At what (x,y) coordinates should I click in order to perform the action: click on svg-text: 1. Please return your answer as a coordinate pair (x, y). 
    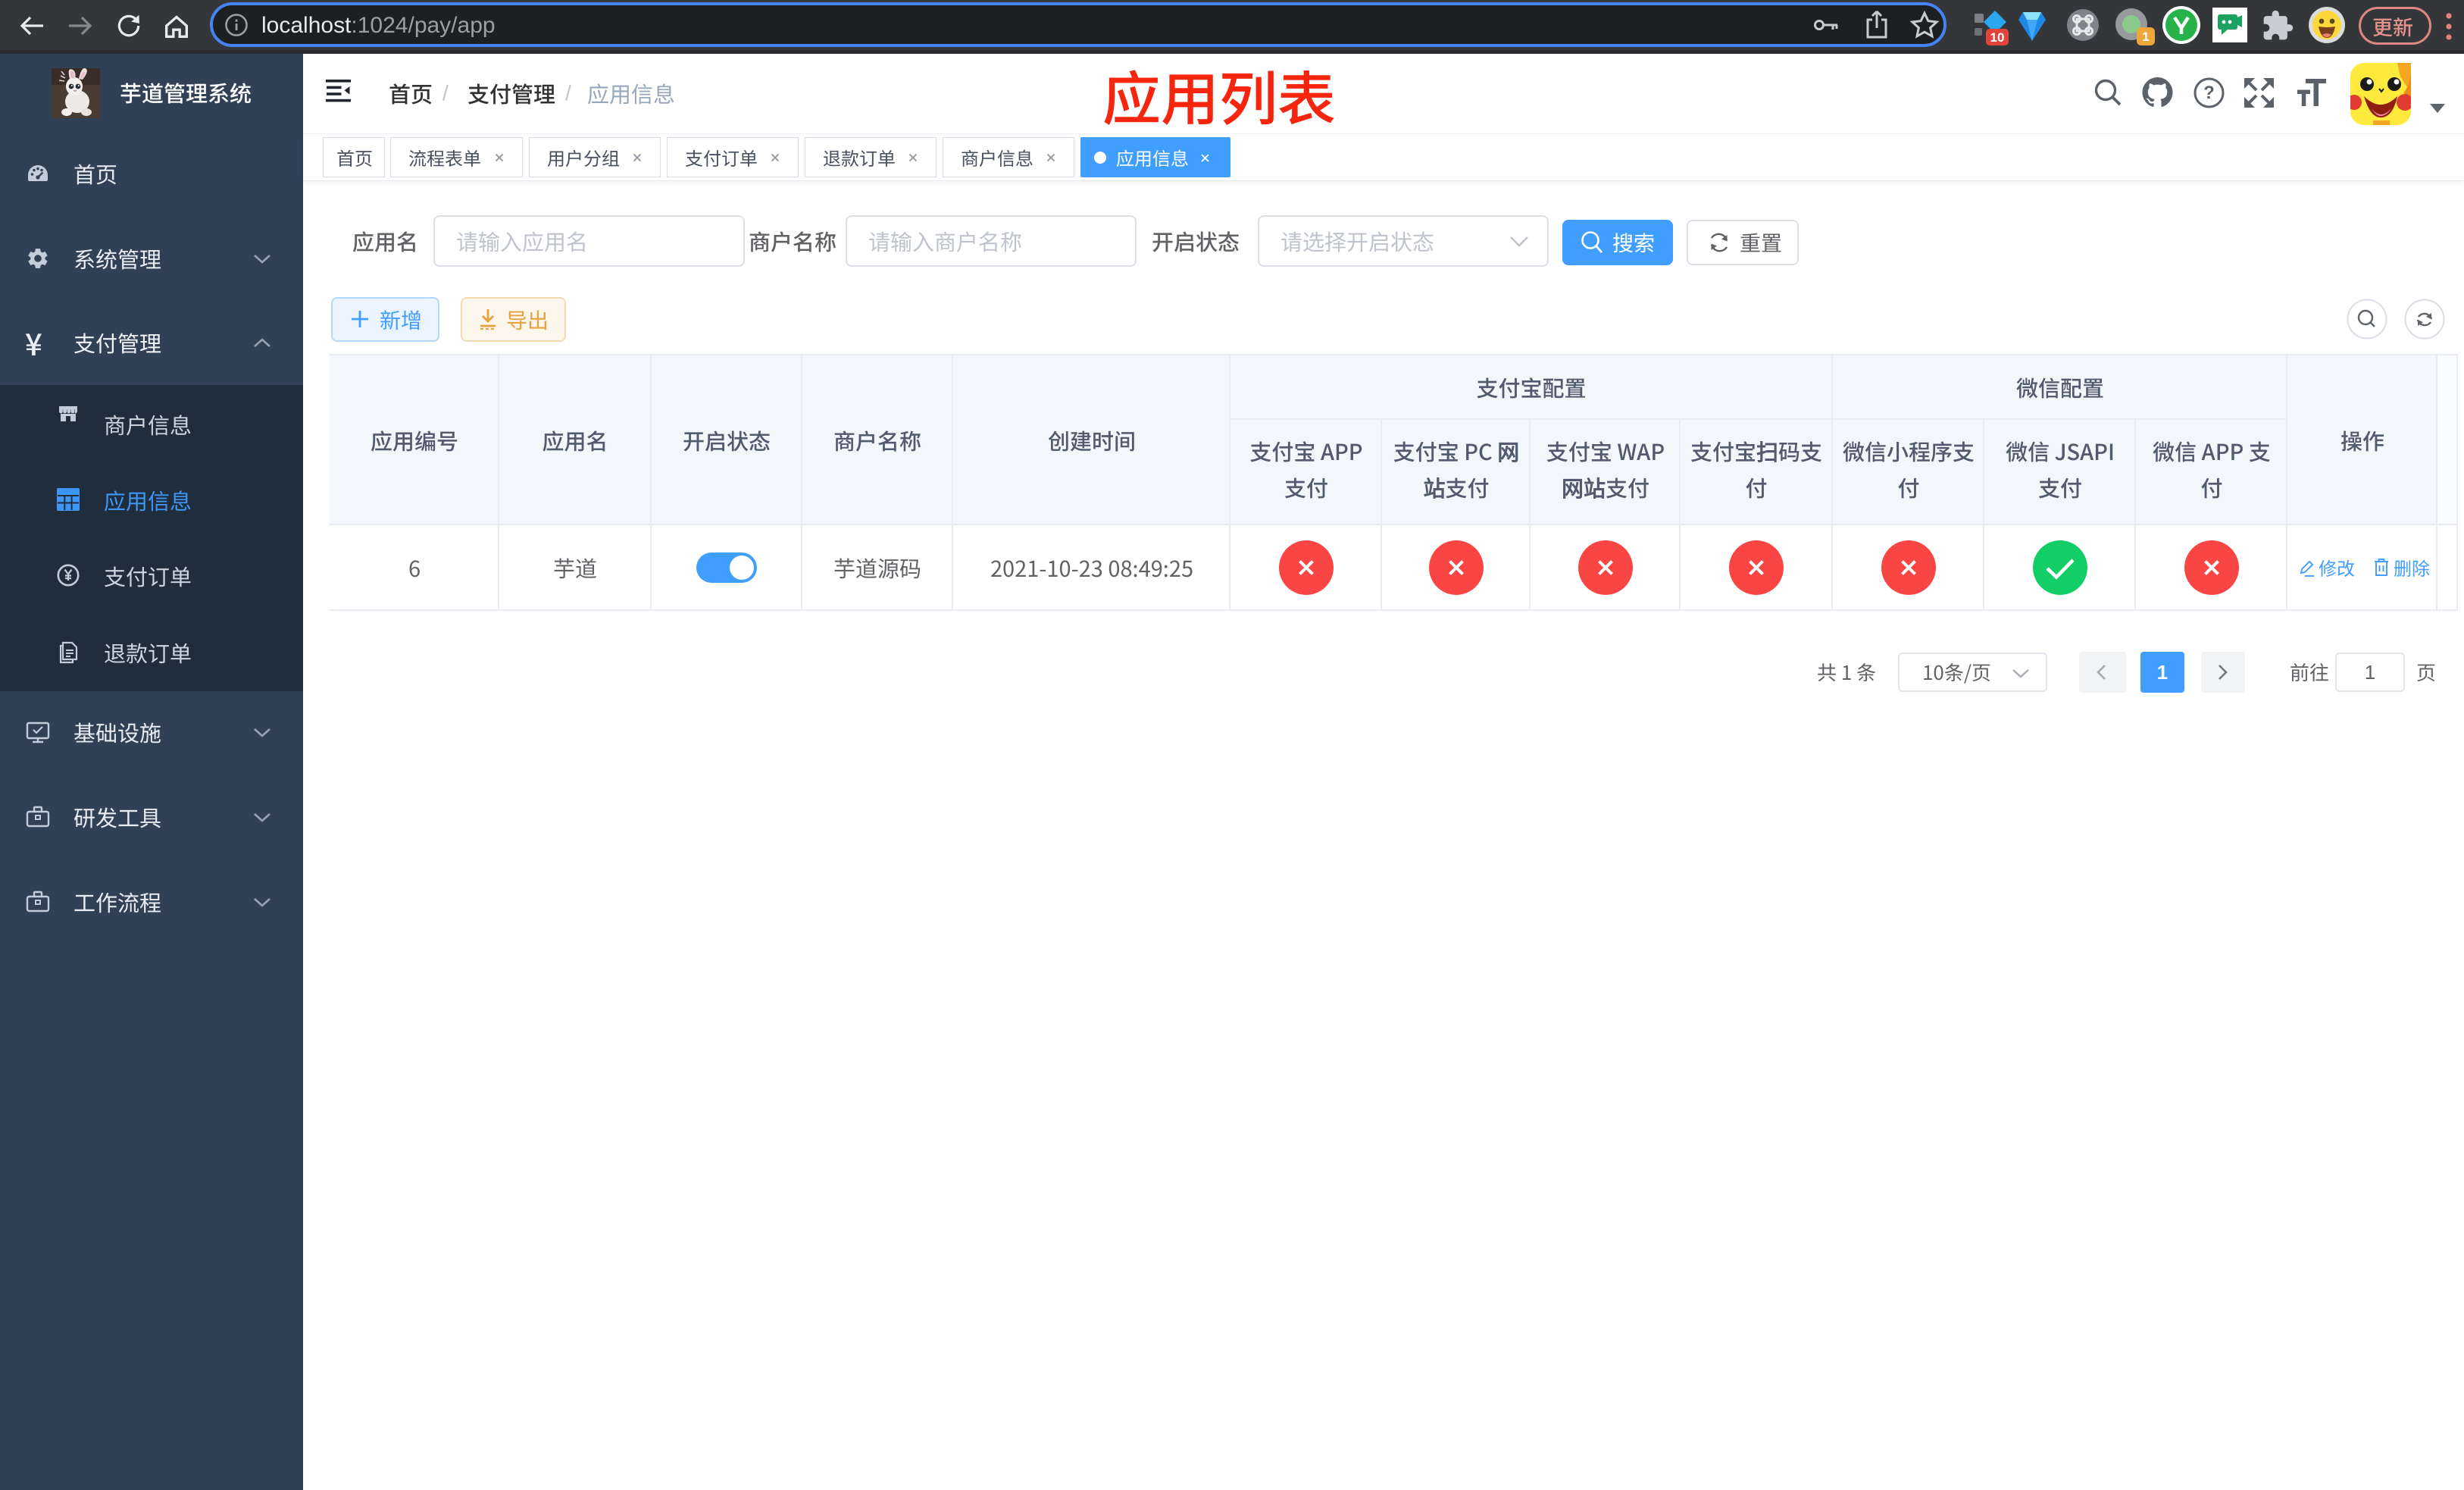
    Looking at the image, I should click on (2145, 37).